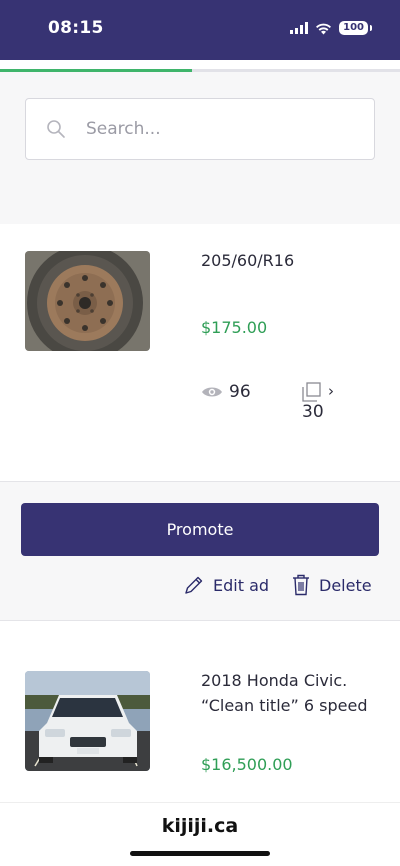 The height and width of the screenshot is (866, 400). I want to click on status-icons: 100, so click(331, 28).